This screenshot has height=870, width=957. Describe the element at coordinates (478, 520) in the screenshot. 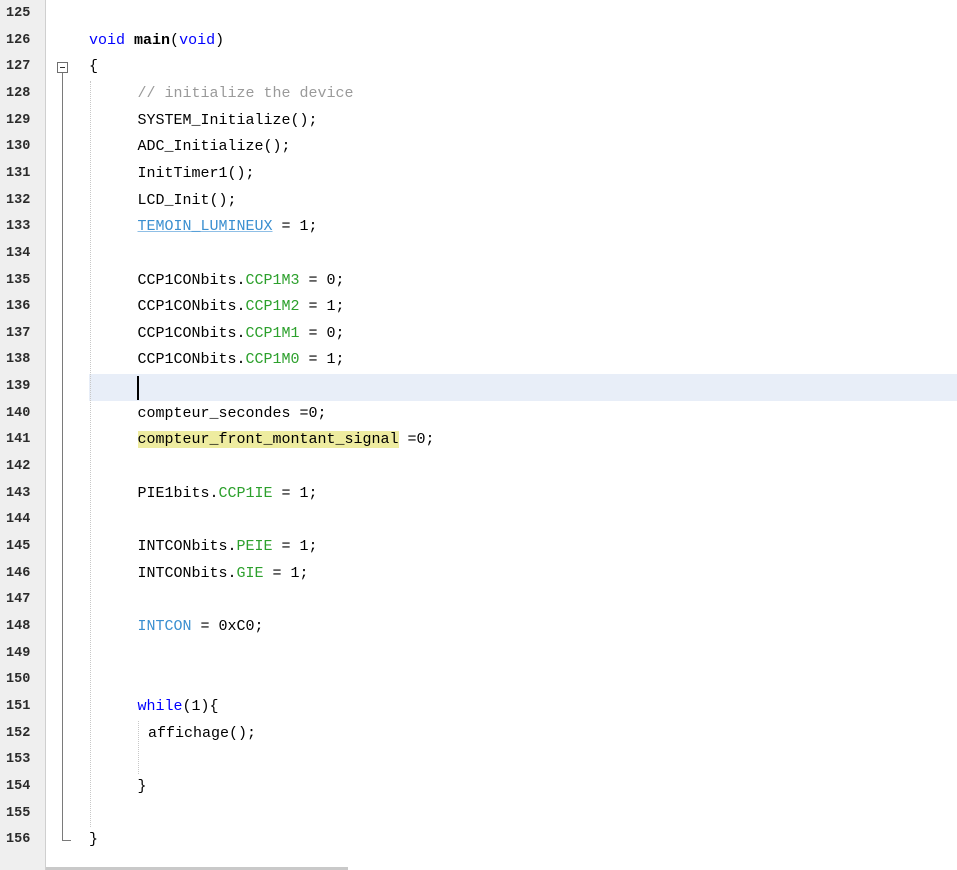

I see `code-line: 144` at that location.